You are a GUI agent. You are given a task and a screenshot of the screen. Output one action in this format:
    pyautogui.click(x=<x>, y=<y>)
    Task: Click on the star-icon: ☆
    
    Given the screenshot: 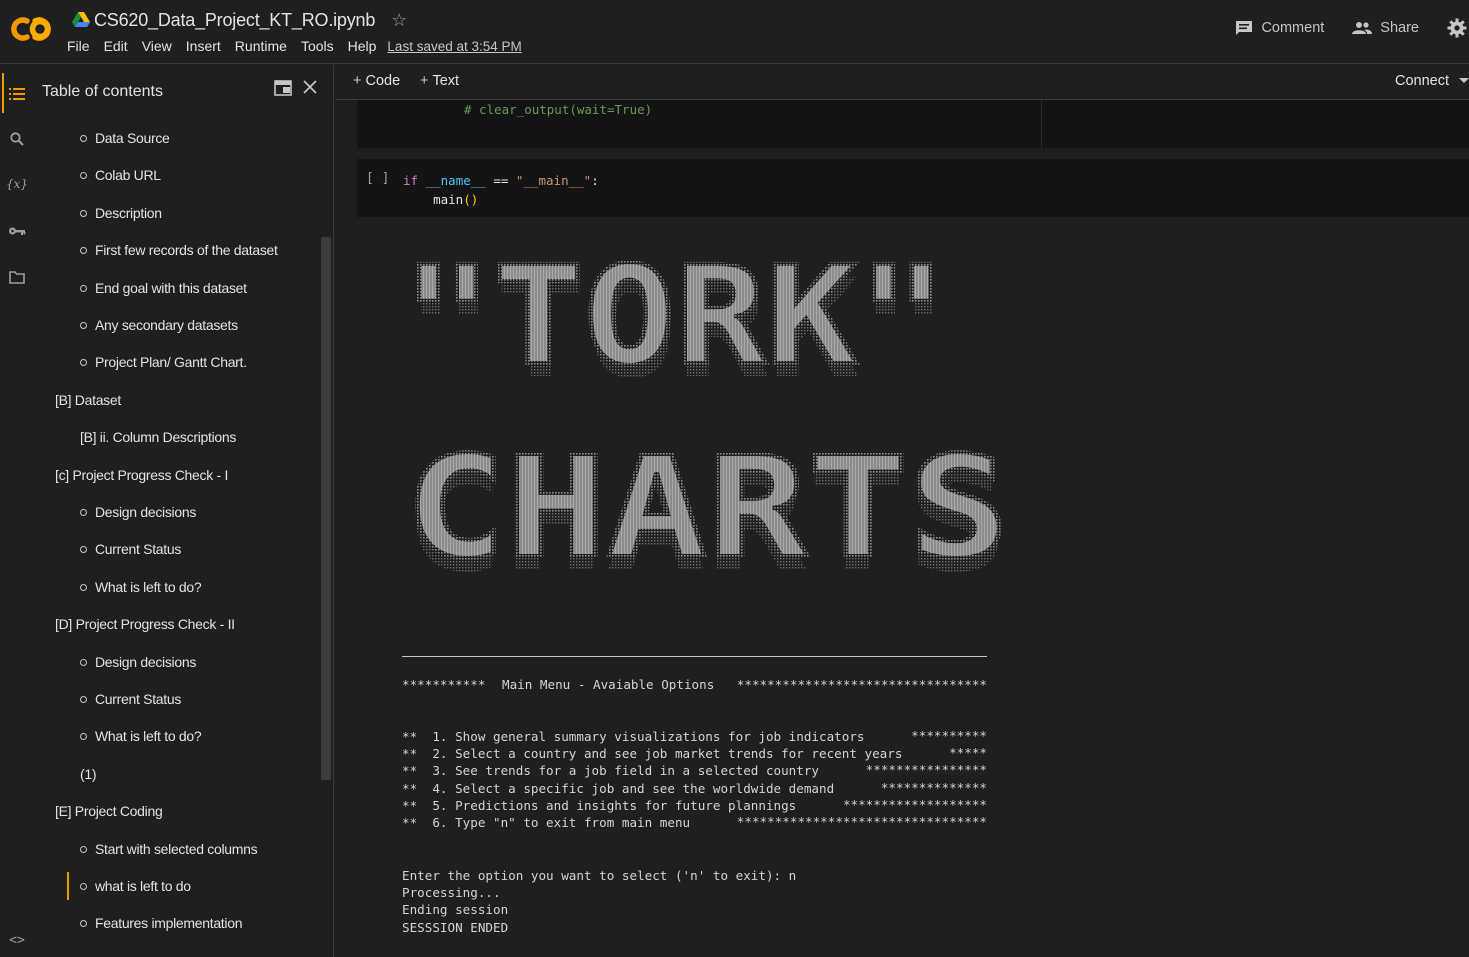 What is the action you would take?
    pyautogui.click(x=399, y=20)
    